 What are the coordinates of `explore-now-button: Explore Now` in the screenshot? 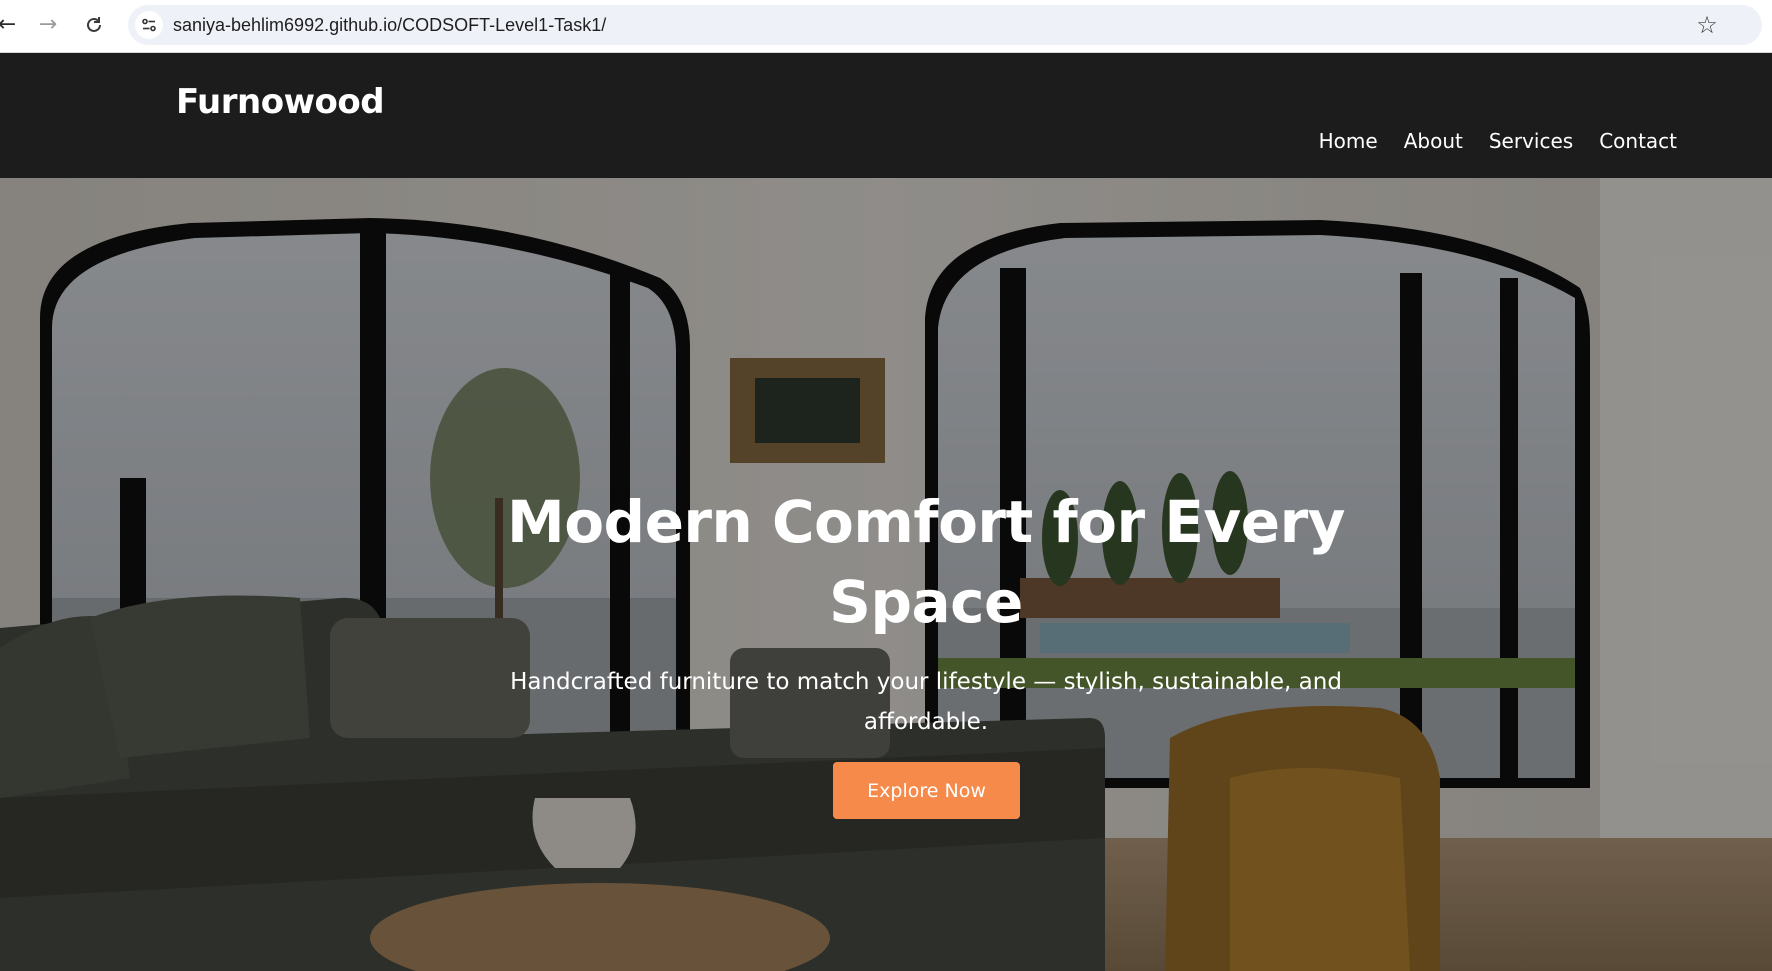 It's located at (926, 790).